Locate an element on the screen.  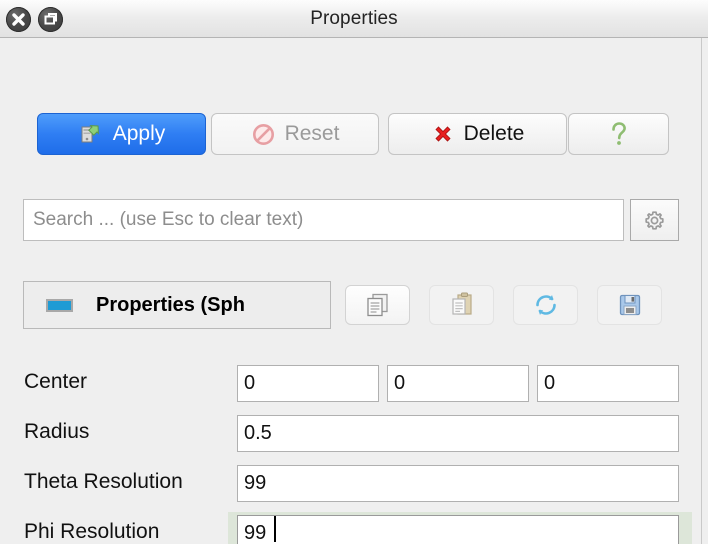
apply-button: Apply is located at coordinates (121, 134).